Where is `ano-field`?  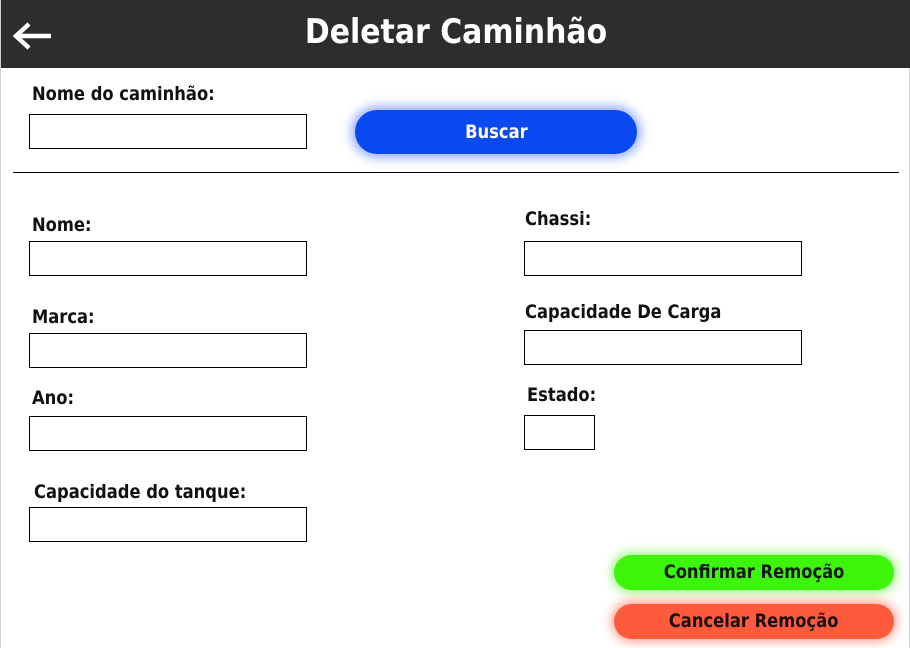
ano-field is located at coordinates (168, 433).